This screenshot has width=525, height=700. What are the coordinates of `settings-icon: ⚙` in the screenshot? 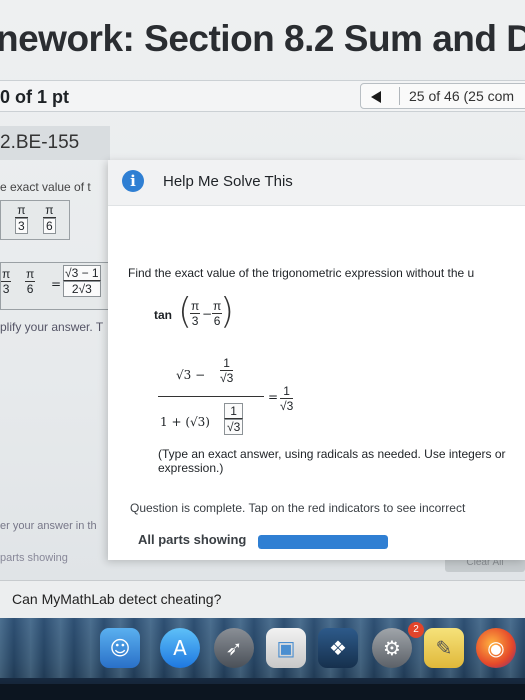 It's located at (392, 648).